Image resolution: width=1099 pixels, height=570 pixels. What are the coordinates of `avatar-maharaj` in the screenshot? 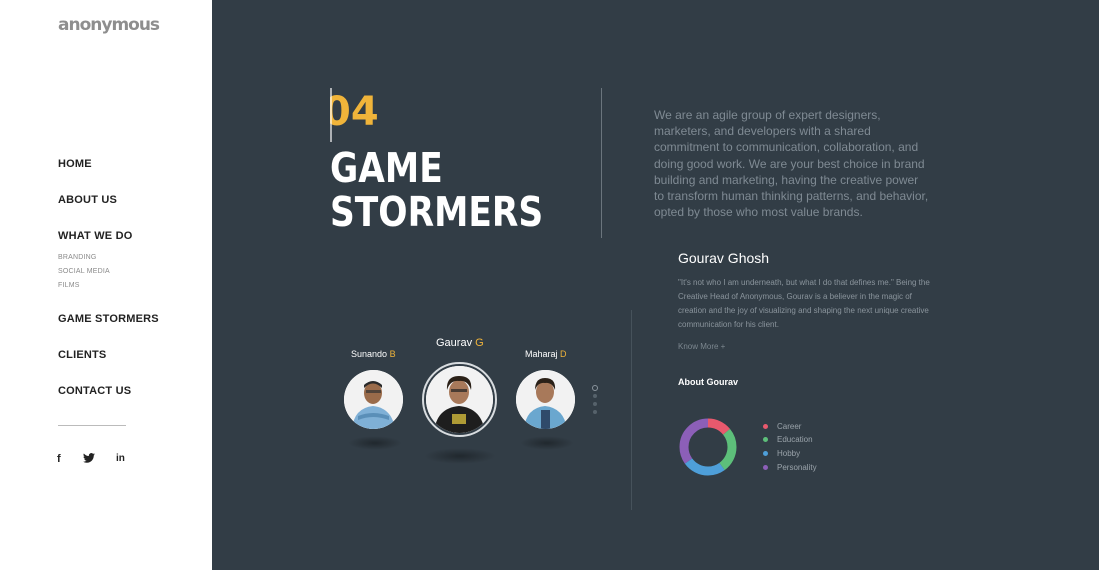 It's located at (545, 399).